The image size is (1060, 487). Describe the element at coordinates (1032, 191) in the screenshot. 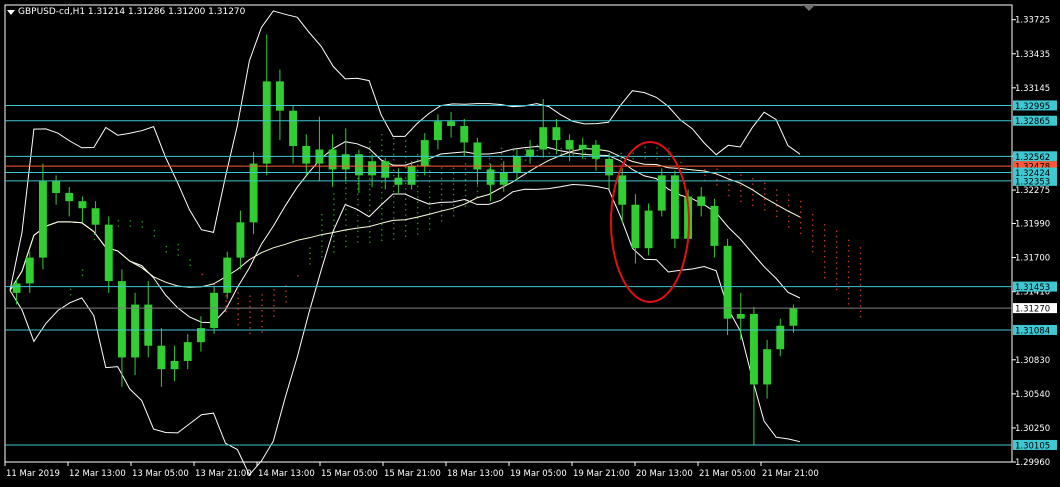

I see `y-tick-label: 1.32275` at that location.